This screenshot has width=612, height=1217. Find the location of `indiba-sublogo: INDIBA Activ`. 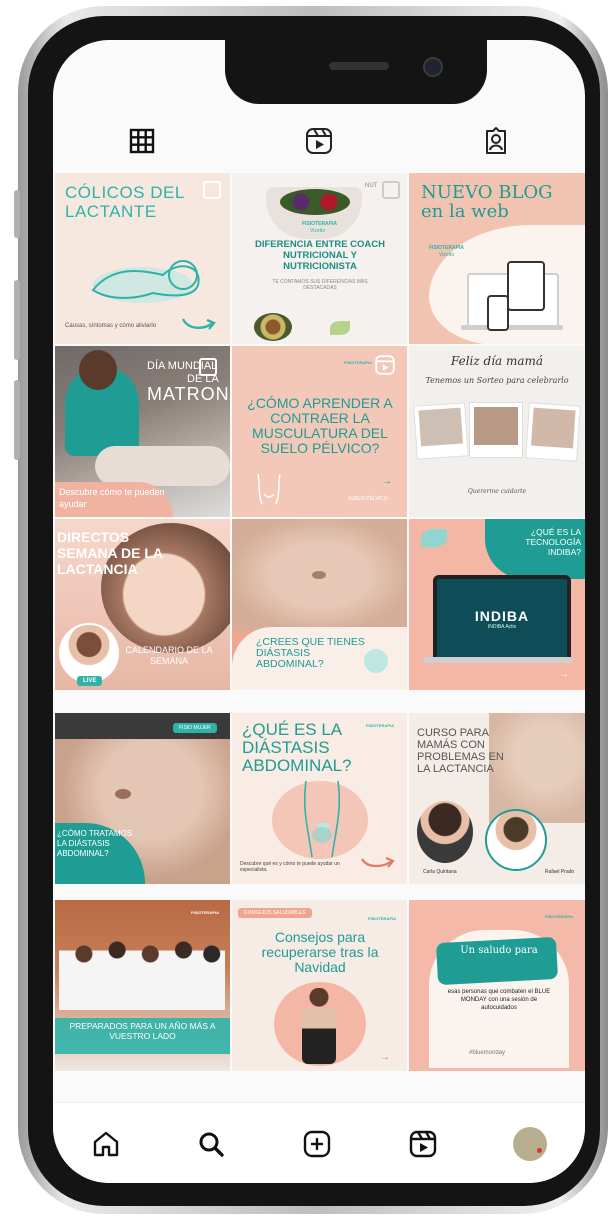

indiba-sublogo: INDIBA Activ is located at coordinates (502, 627).